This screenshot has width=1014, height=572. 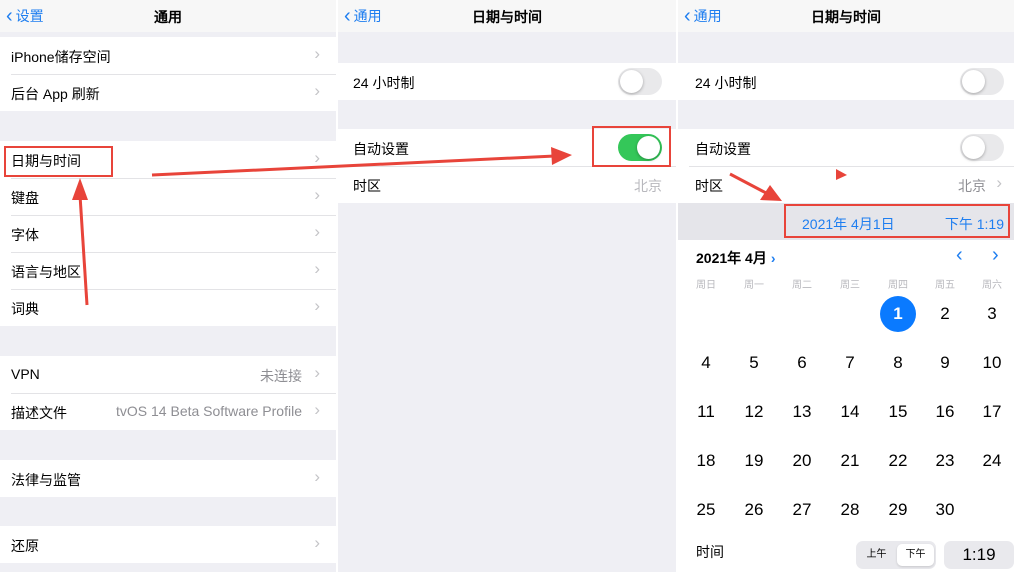 I want to click on nav-bar: ‹ 通用 日期与时间, so click(x=846, y=16).